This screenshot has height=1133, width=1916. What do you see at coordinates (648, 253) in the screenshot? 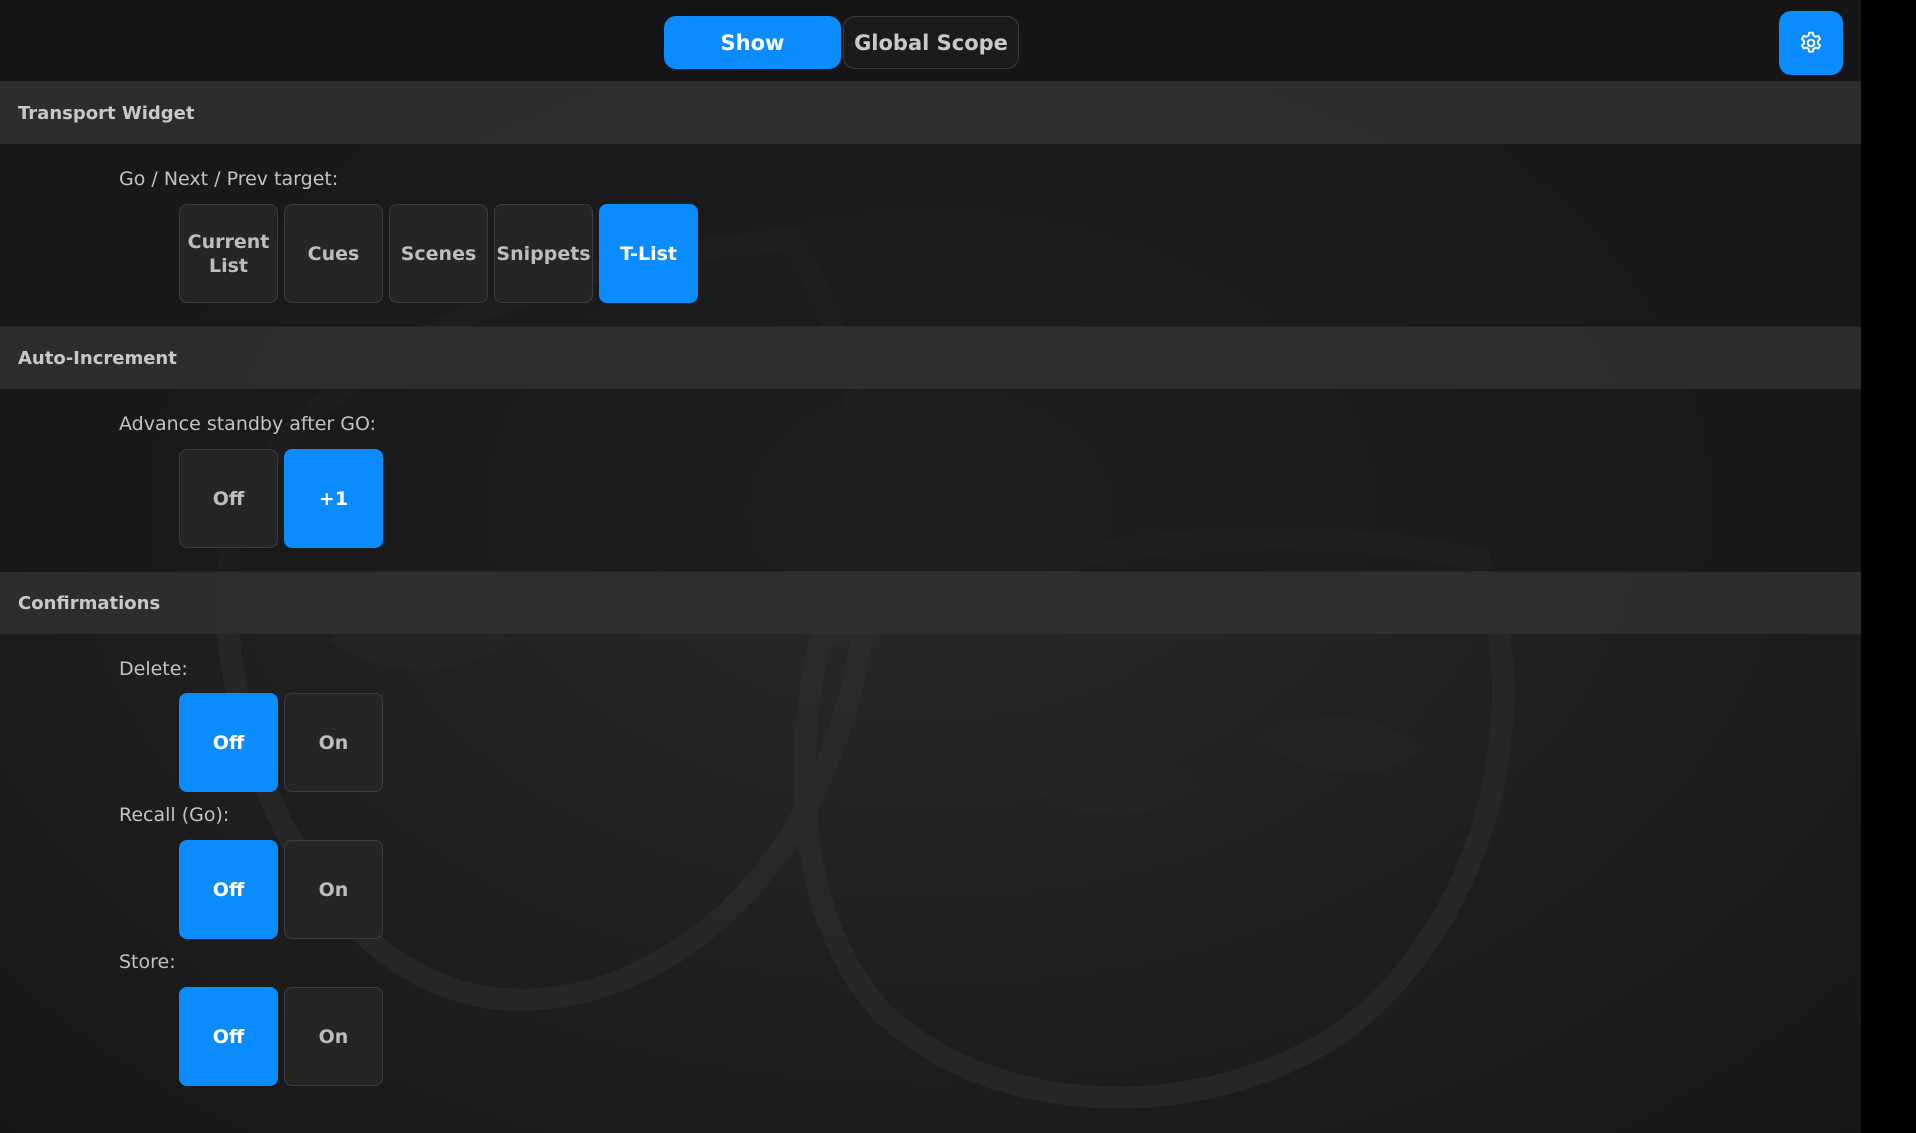
I see `target-option-t-list: T-List` at bounding box center [648, 253].